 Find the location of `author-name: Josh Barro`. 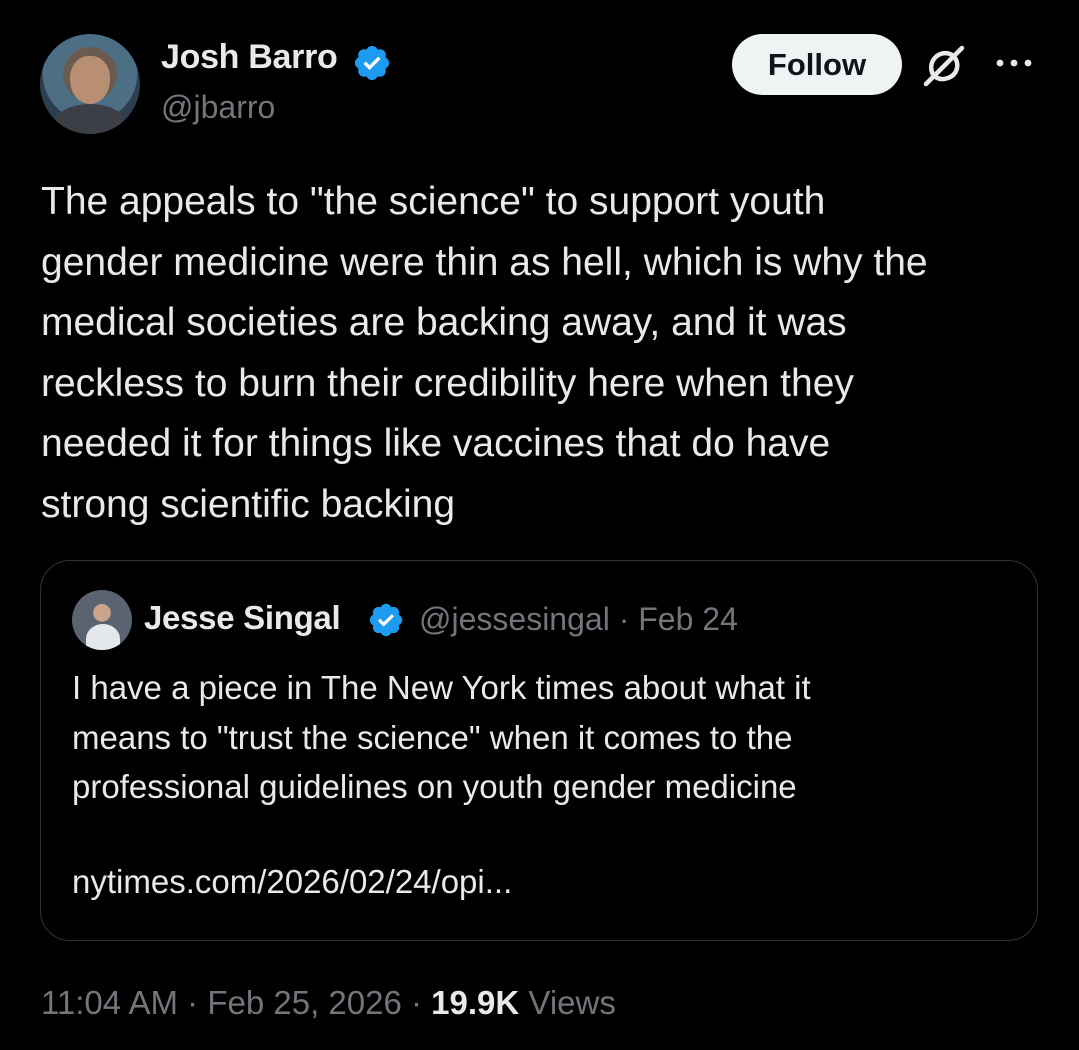

author-name: Josh Barro is located at coordinates (249, 57).